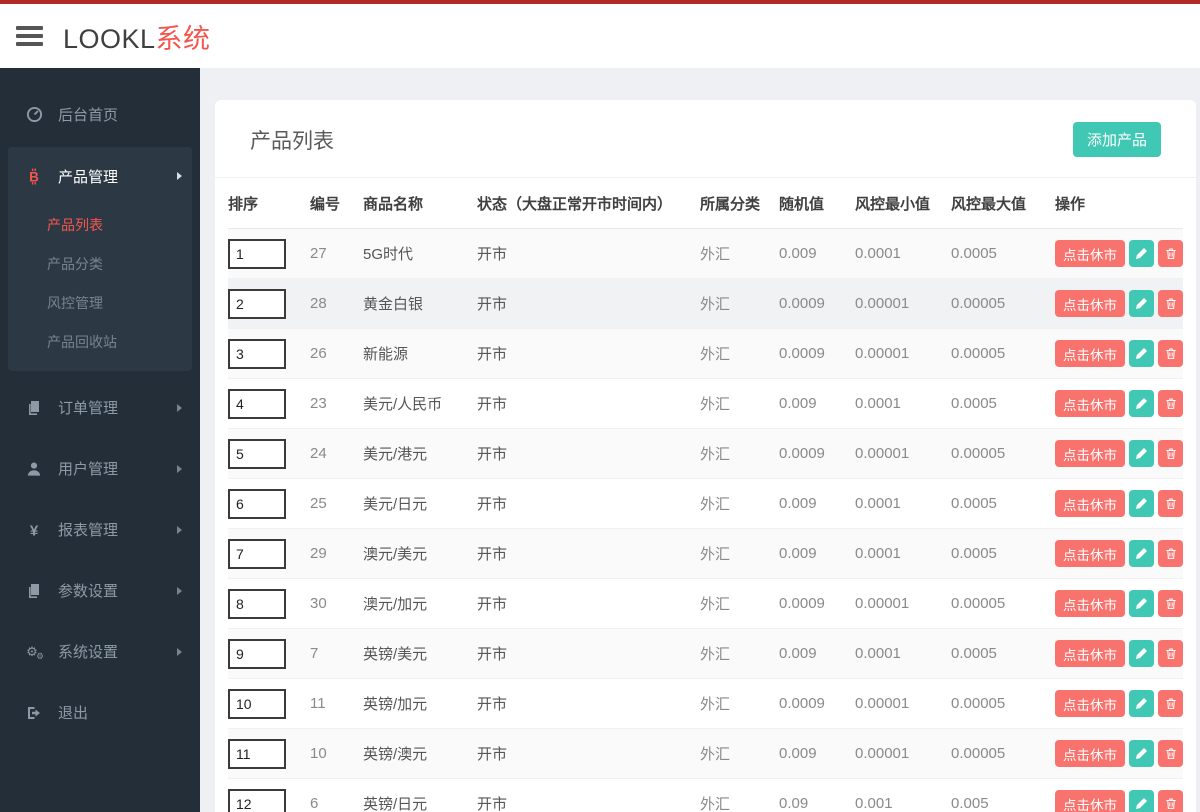  I want to click on gears-icon: ⚙ ⚙, so click(34, 651).